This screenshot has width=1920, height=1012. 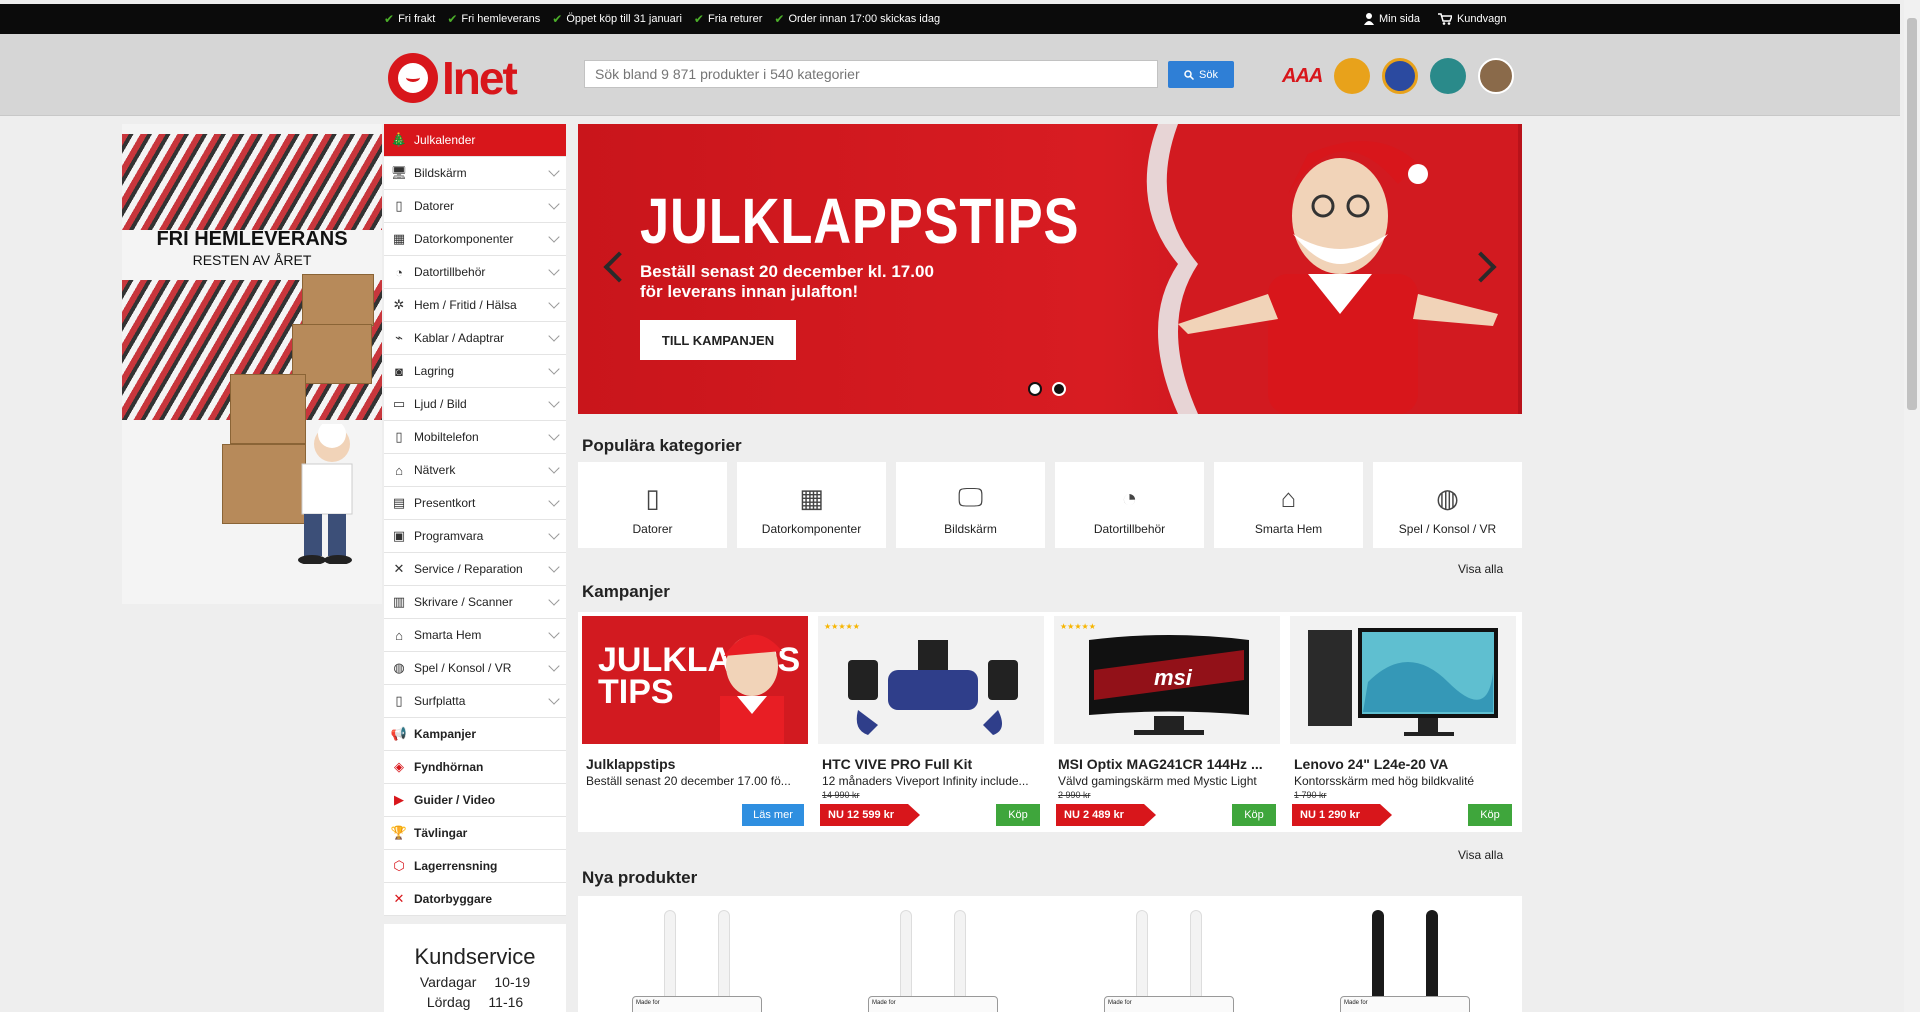 What do you see at coordinates (434, 206) in the screenshot?
I see `menu-item-label: Datorer` at bounding box center [434, 206].